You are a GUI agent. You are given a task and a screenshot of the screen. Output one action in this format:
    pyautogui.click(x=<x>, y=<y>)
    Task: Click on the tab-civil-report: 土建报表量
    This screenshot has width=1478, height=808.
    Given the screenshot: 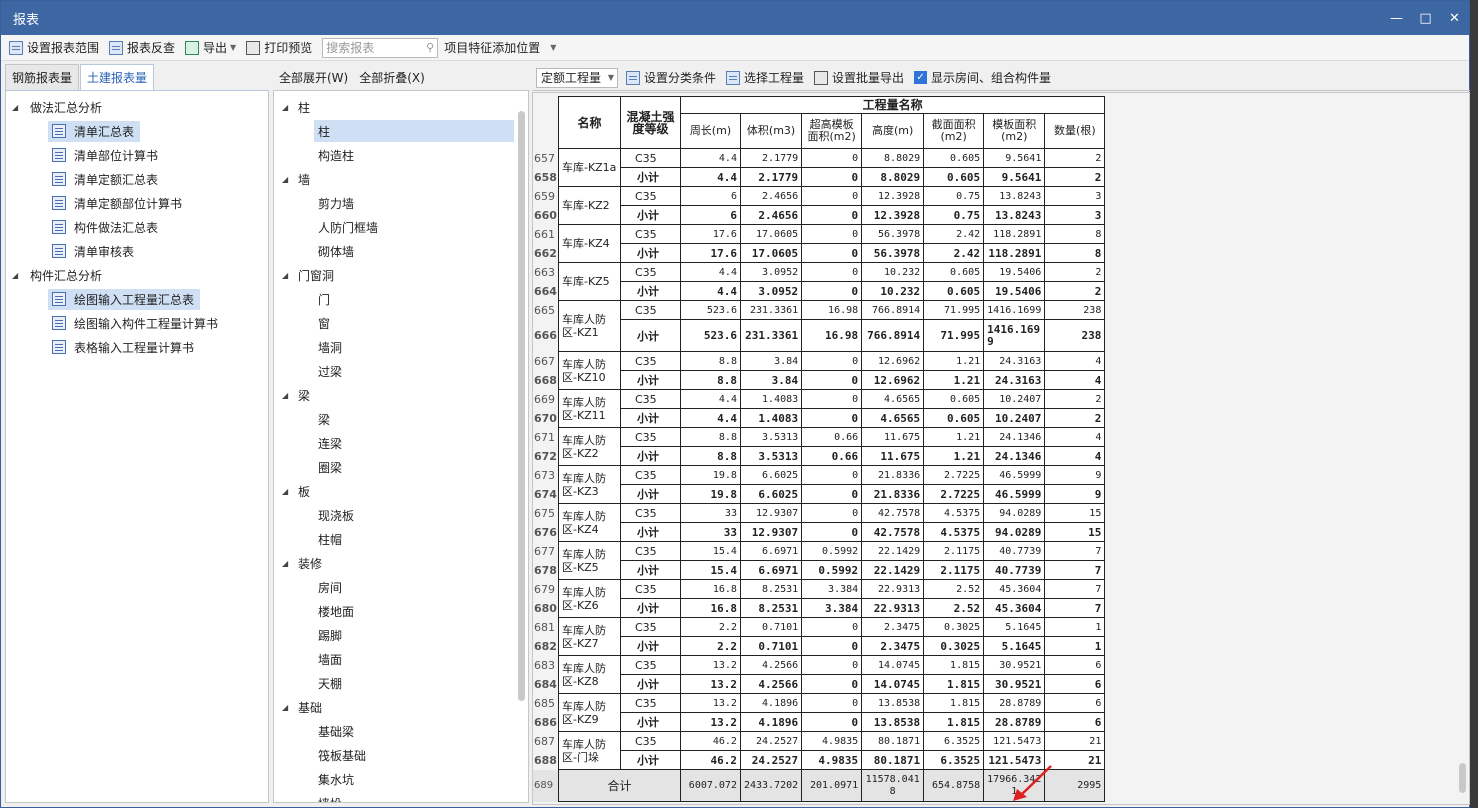 What is the action you would take?
    pyautogui.click(x=117, y=77)
    